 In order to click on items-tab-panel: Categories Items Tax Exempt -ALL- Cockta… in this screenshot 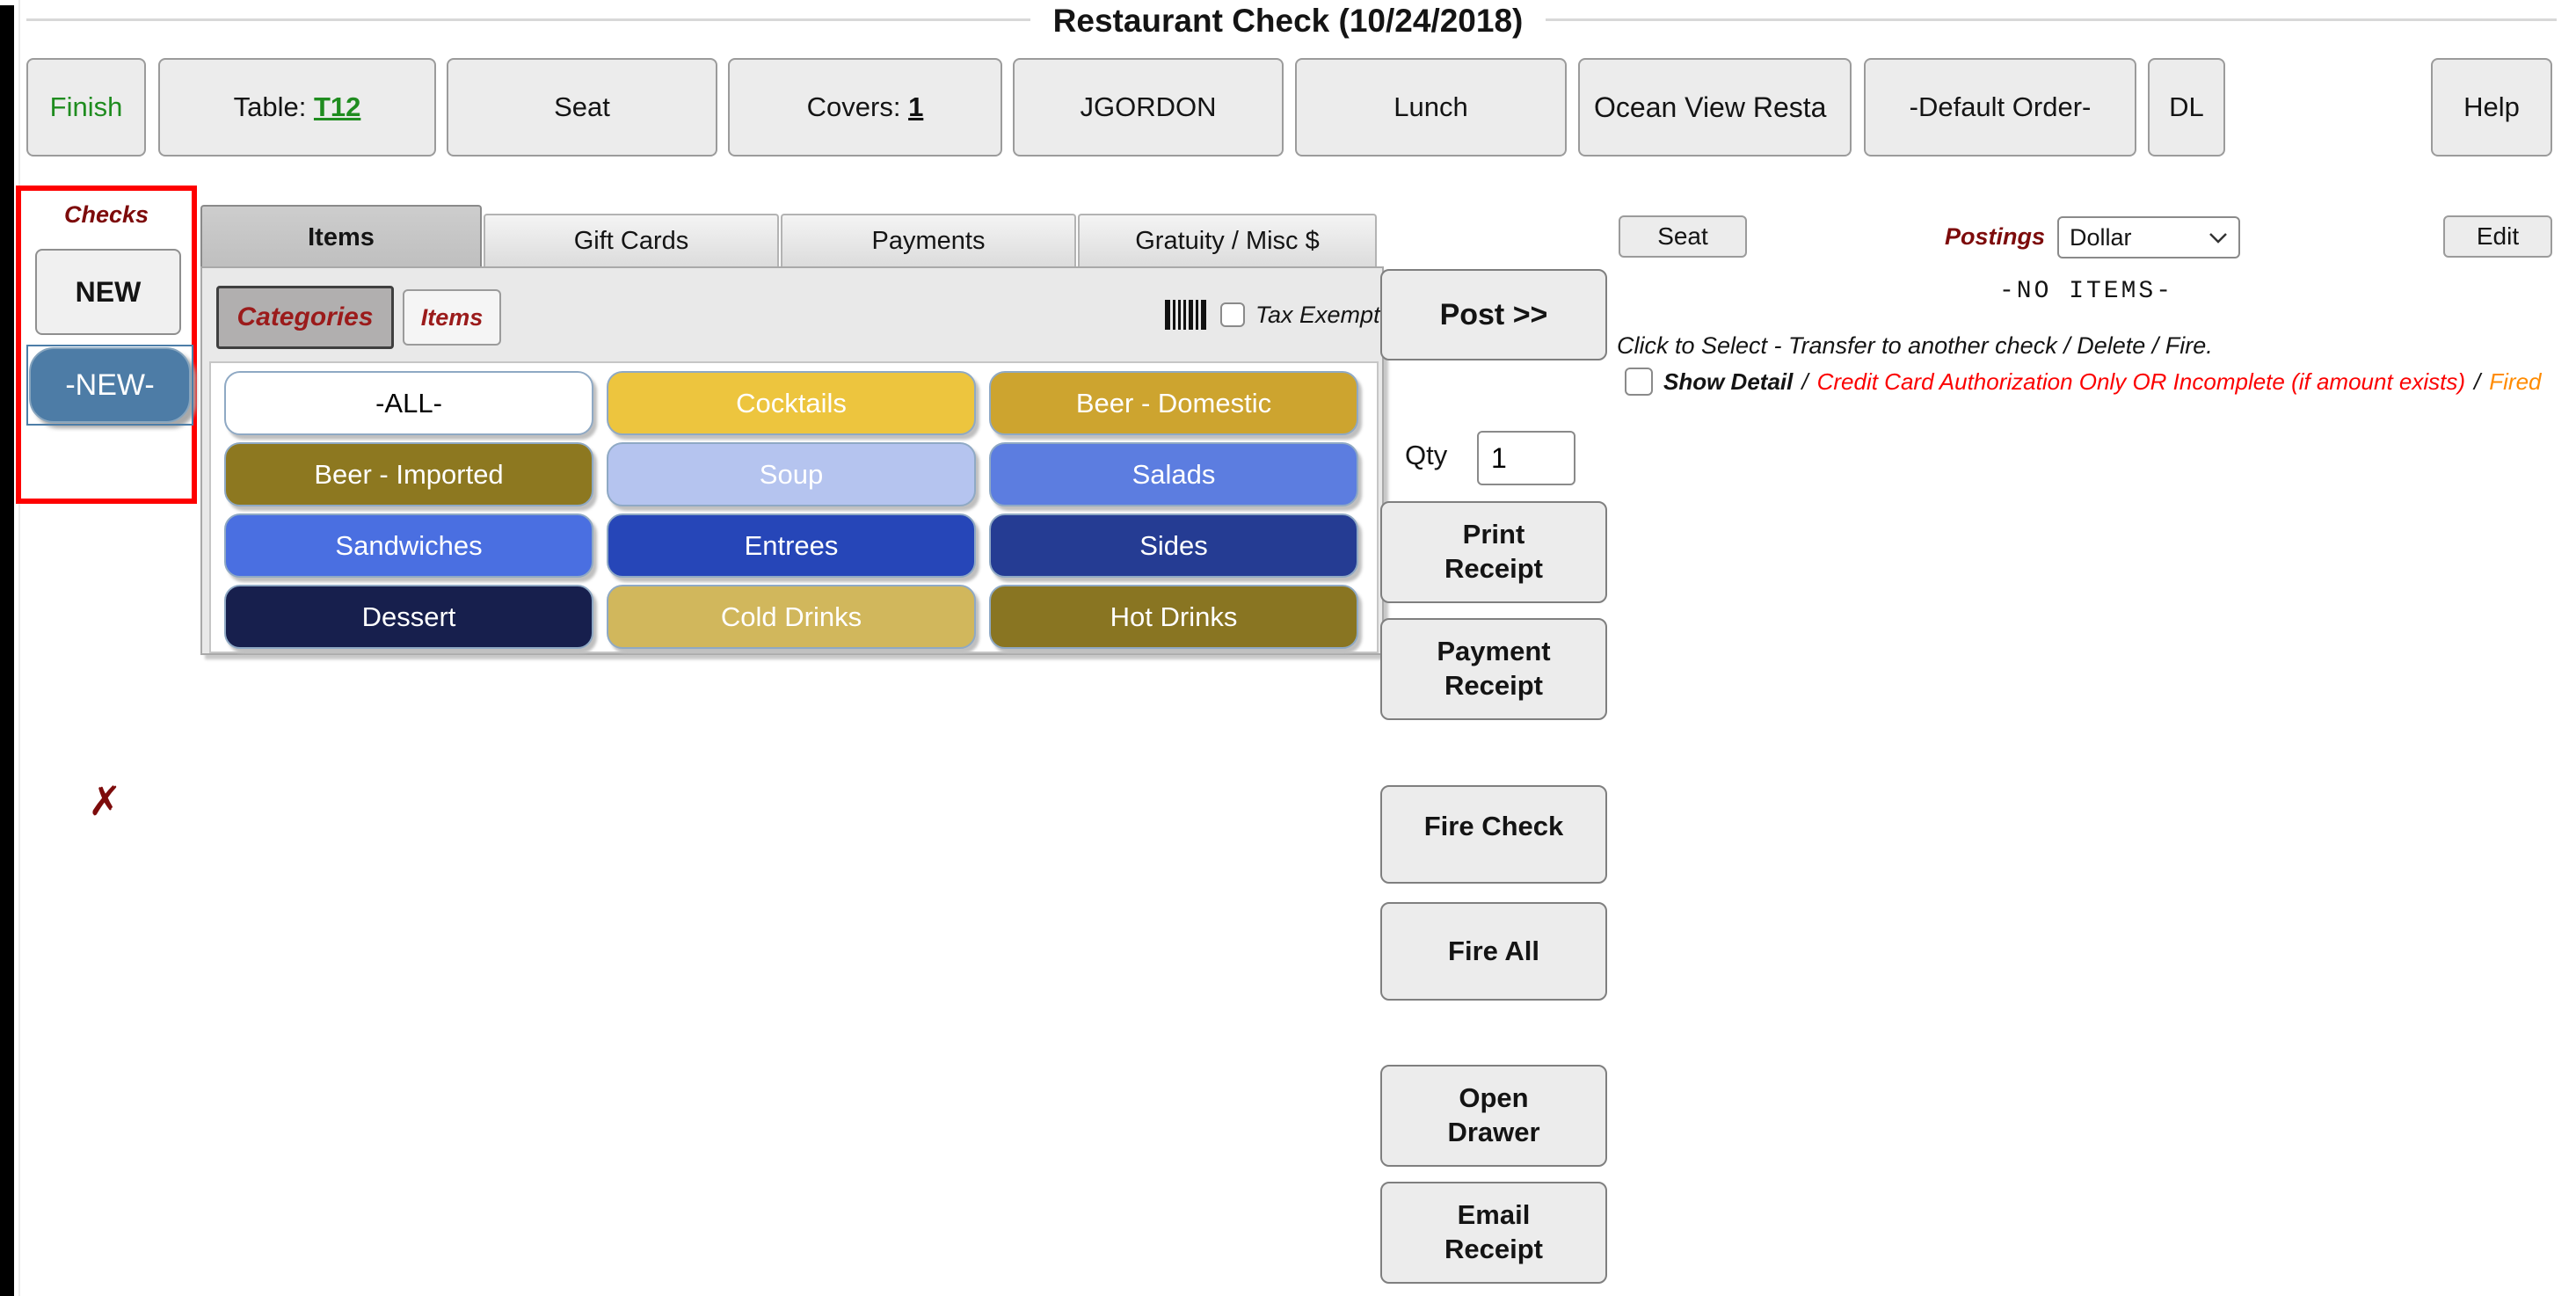, I will do `click(792, 460)`.